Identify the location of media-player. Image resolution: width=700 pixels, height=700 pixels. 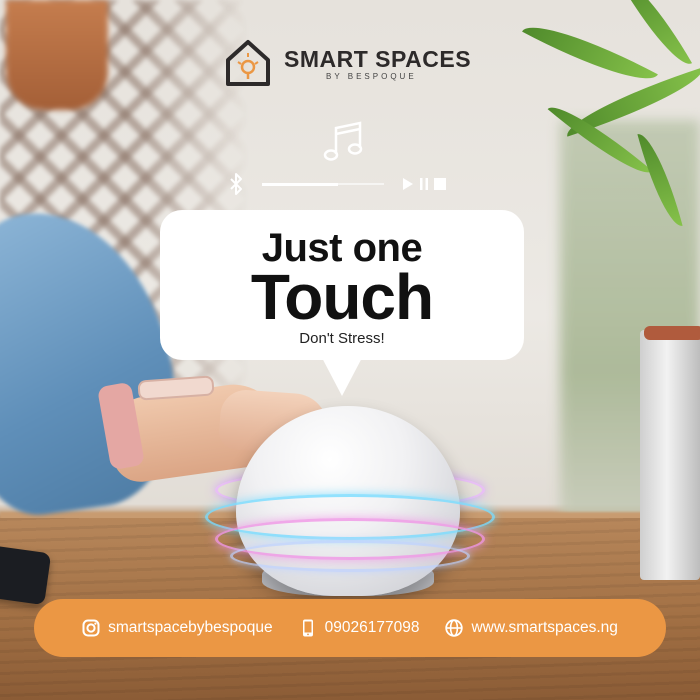
(340, 184).